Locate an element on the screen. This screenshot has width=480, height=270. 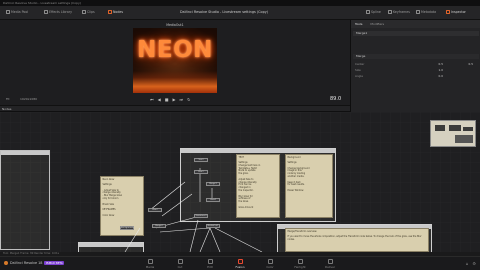
beta-badge: PUBLIC BETA is located at coordinates (54, 263).